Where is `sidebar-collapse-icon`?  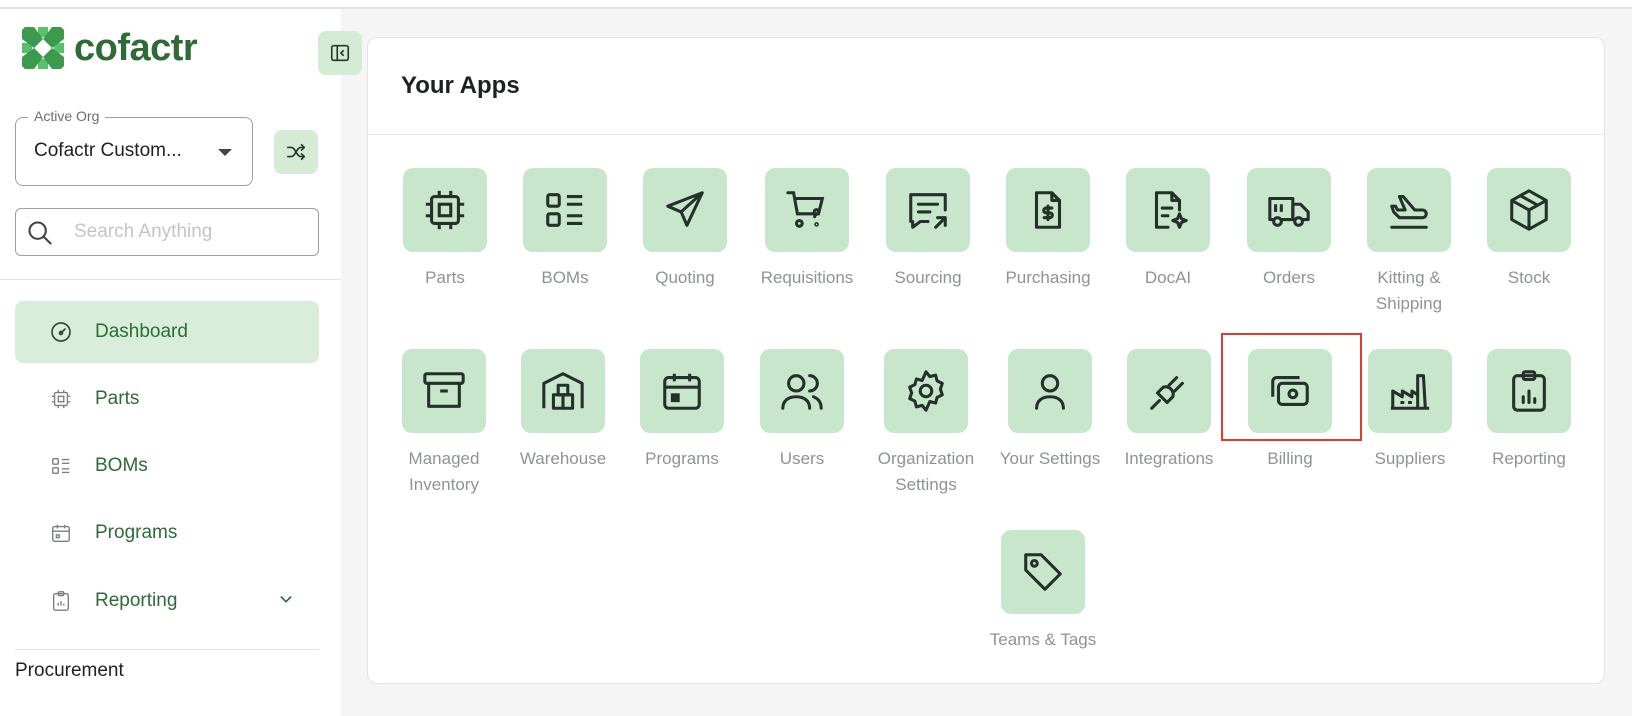
sidebar-collapse-icon is located at coordinates (340, 53).